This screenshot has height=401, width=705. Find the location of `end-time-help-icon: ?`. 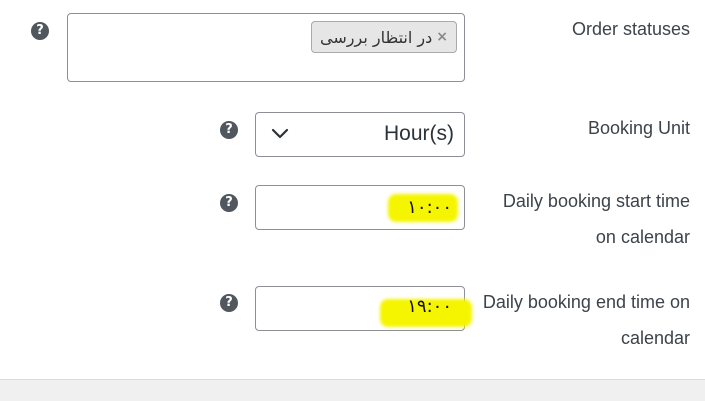

end-time-help-icon: ? is located at coordinates (229, 303).